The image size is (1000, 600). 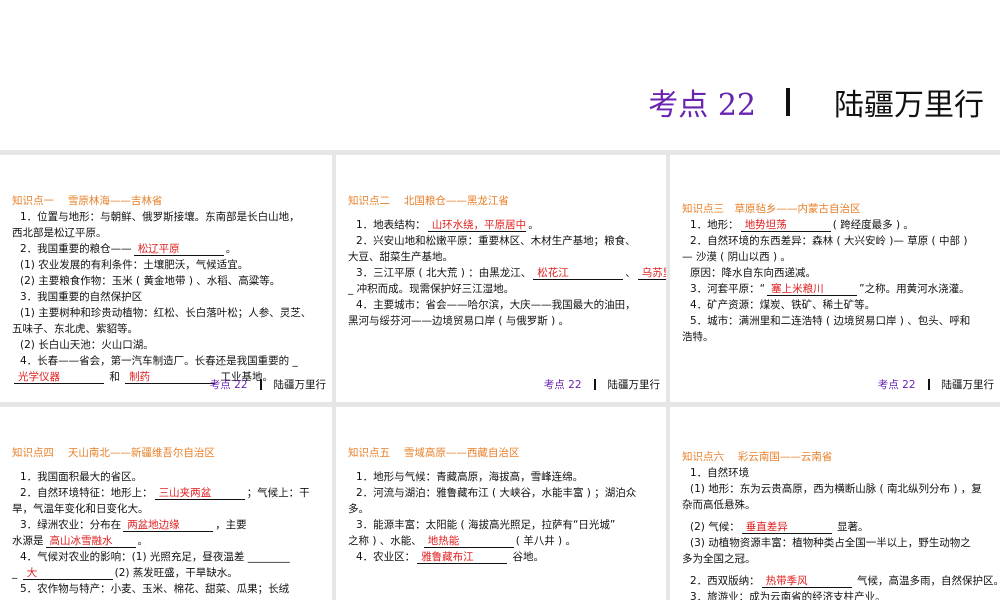 What do you see at coordinates (507, 509) in the screenshot?
I see `text-line: 多。` at bounding box center [507, 509].